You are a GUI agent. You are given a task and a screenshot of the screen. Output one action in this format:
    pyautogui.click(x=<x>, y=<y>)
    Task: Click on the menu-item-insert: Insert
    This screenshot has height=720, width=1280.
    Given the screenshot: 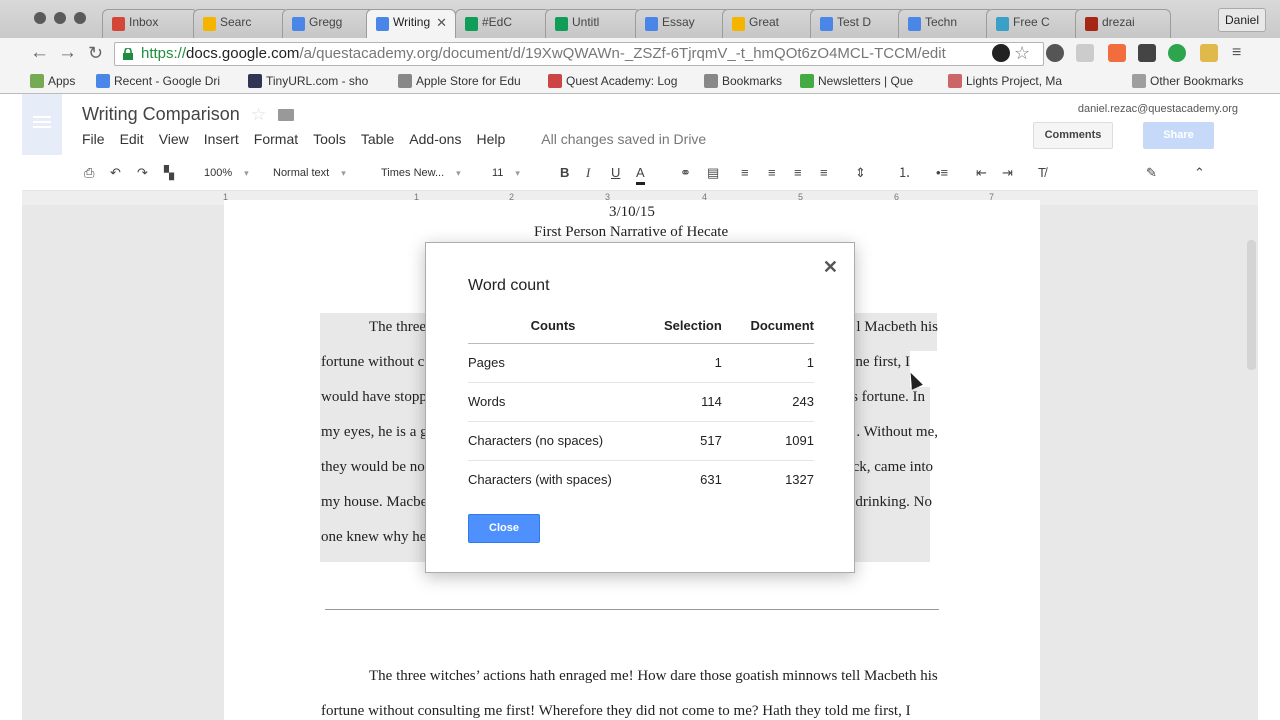 What is the action you would take?
    pyautogui.click(x=221, y=139)
    